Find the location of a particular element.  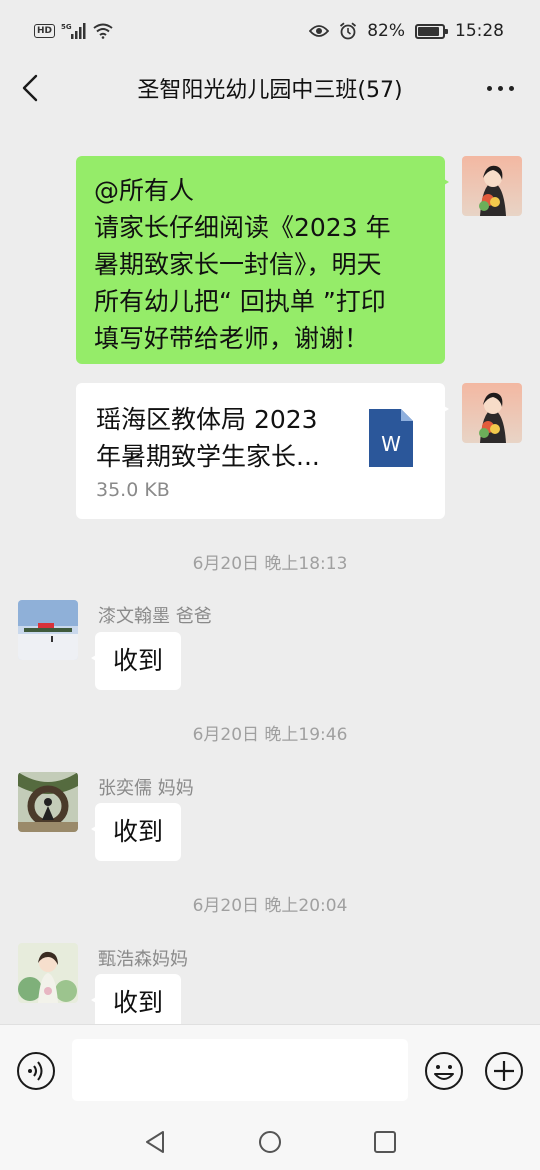

clock: 15:28 is located at coordinates (479, 31).